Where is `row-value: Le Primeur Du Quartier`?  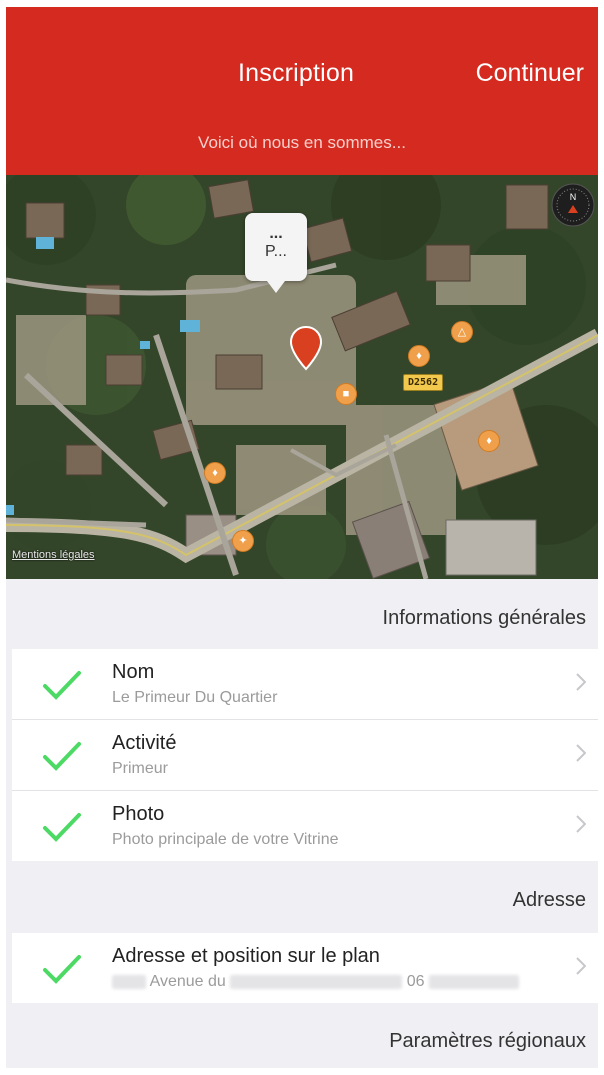 row-value: Le Primeur Du Quartier is located at coordinates (195, 697).